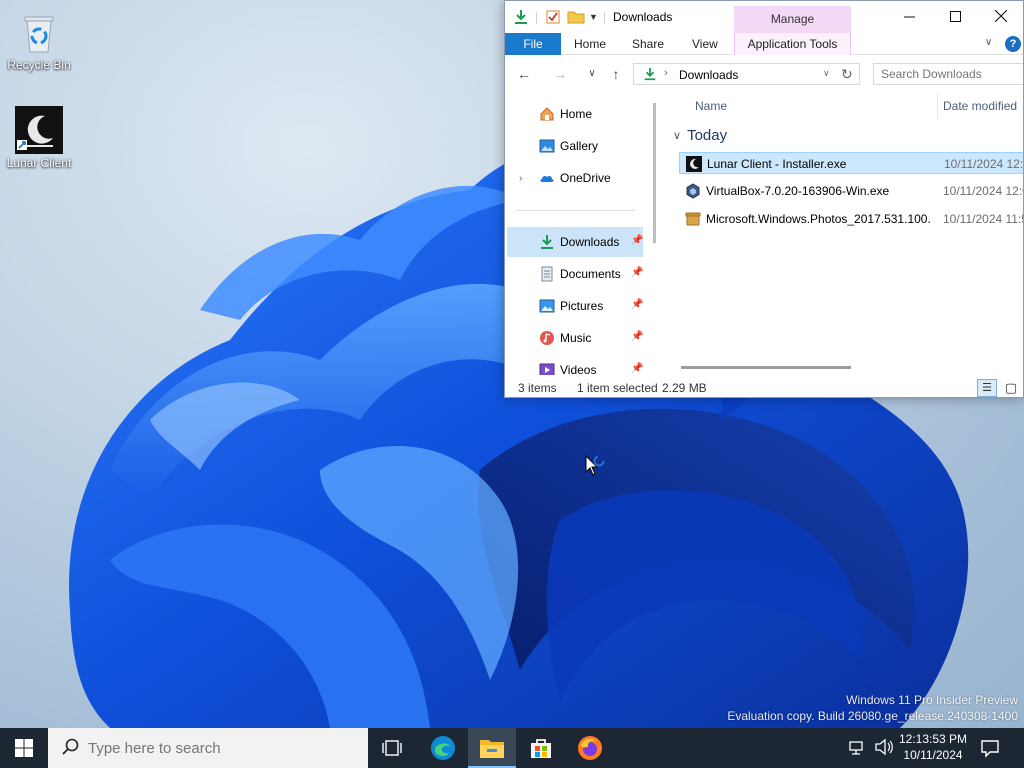 This screenshot has height=768, width=1024. Describe the element at coordinates (933, 755) in the screenshot. I see `clock-date: 10/11/2024` at that location.